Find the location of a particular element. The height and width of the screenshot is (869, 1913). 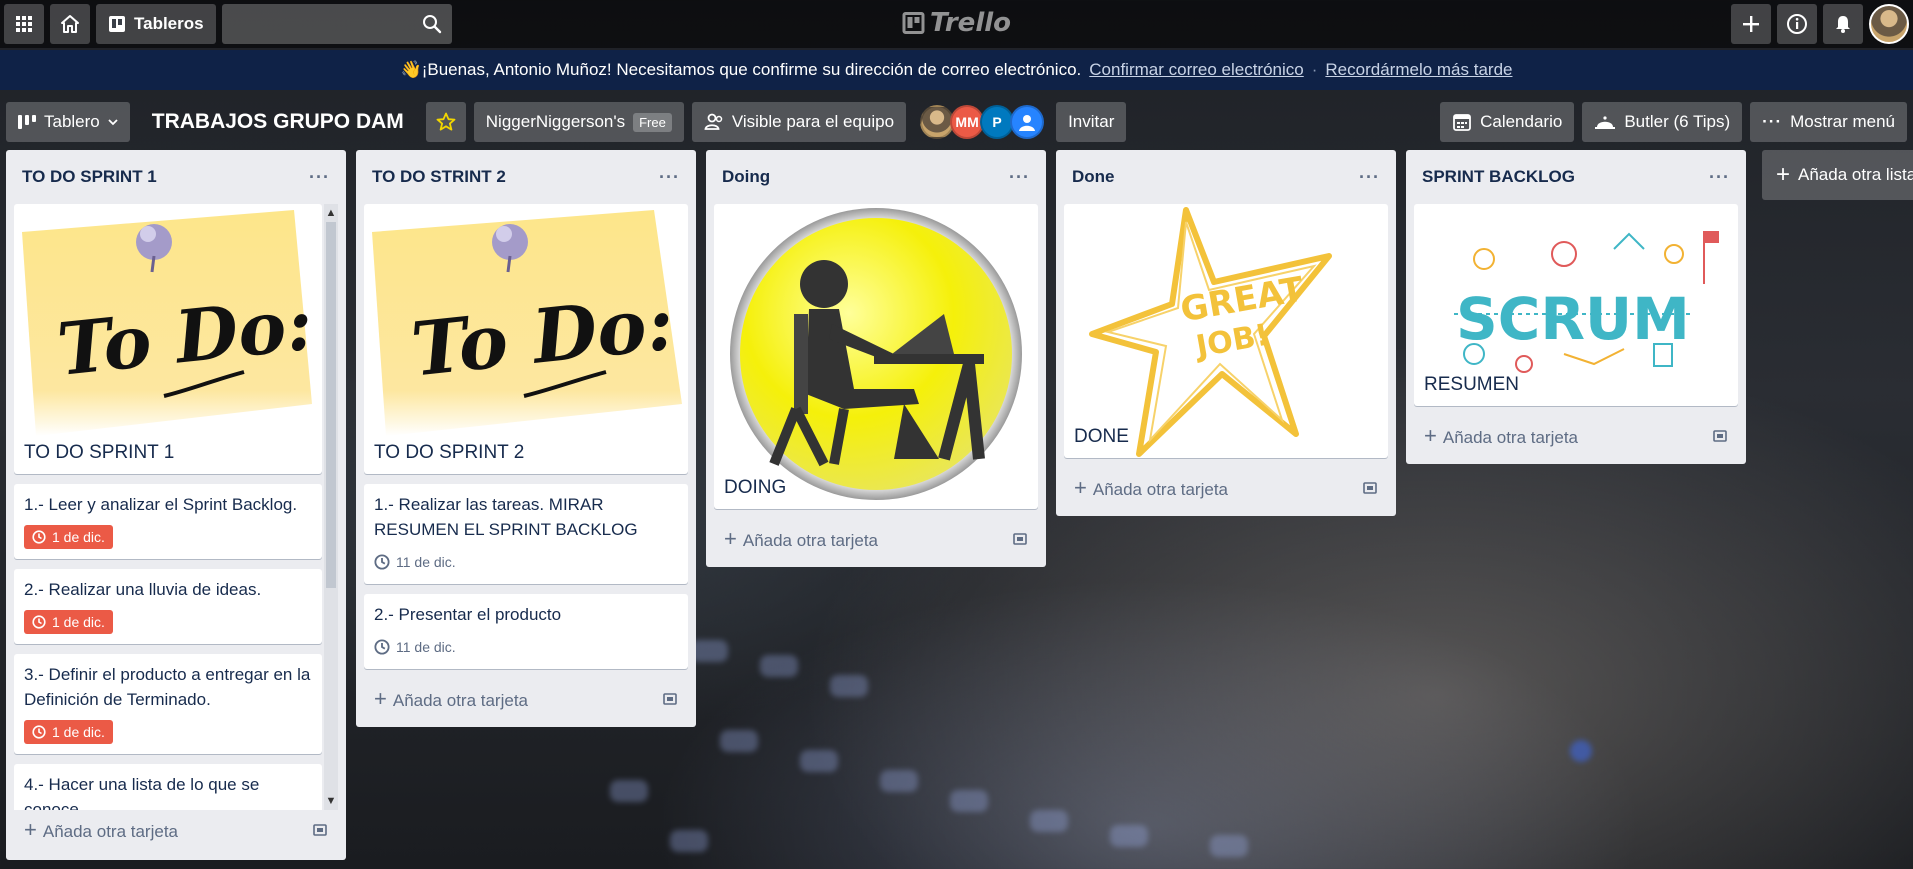

visibility-label: Visible para el equipo is located at coordinates (813, 121).